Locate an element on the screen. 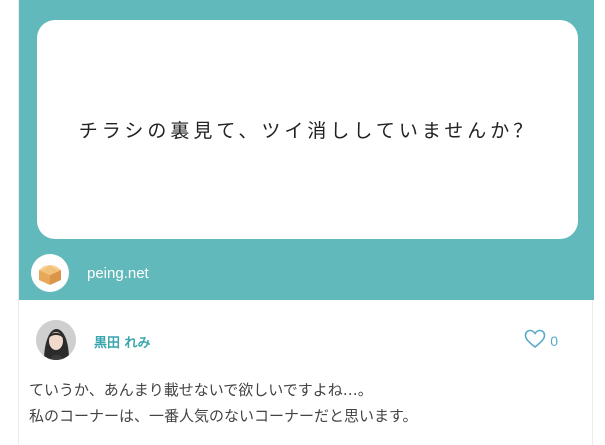  like-button: 0 is located at coordinates (541, 341).